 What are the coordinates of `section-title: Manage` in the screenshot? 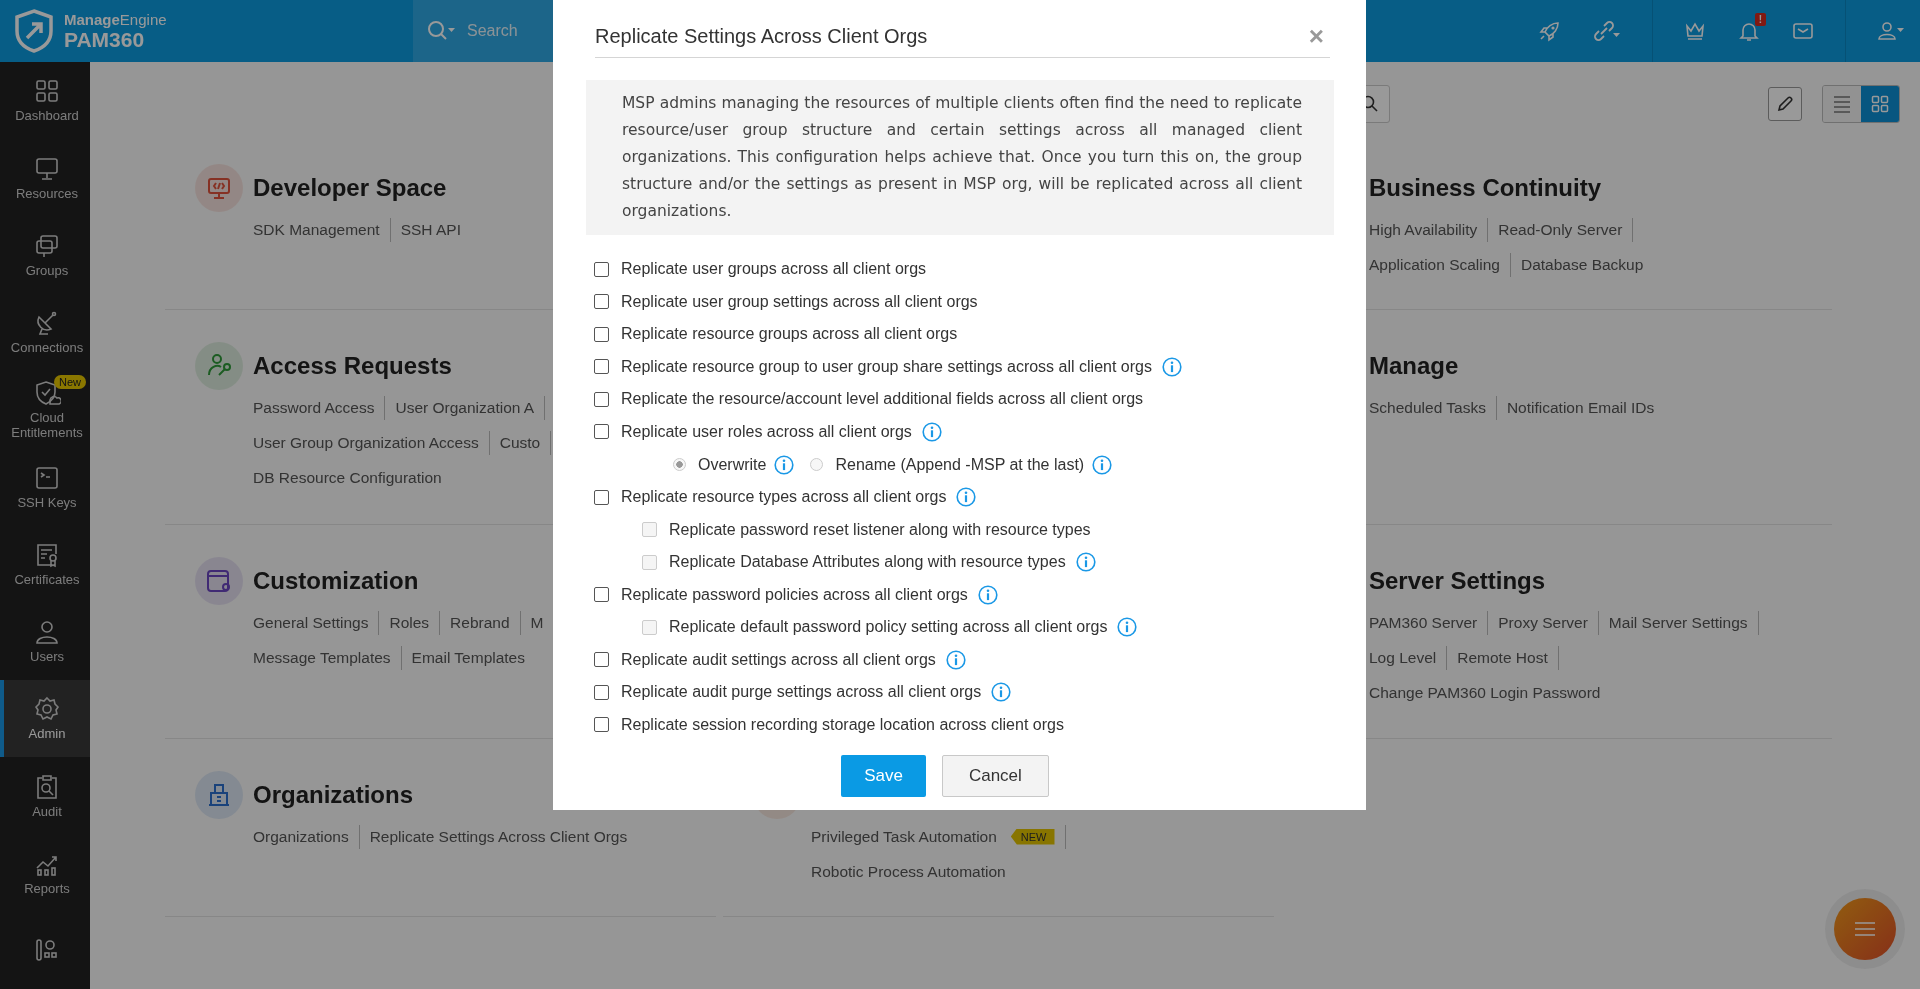 It's located at (1414, 366).